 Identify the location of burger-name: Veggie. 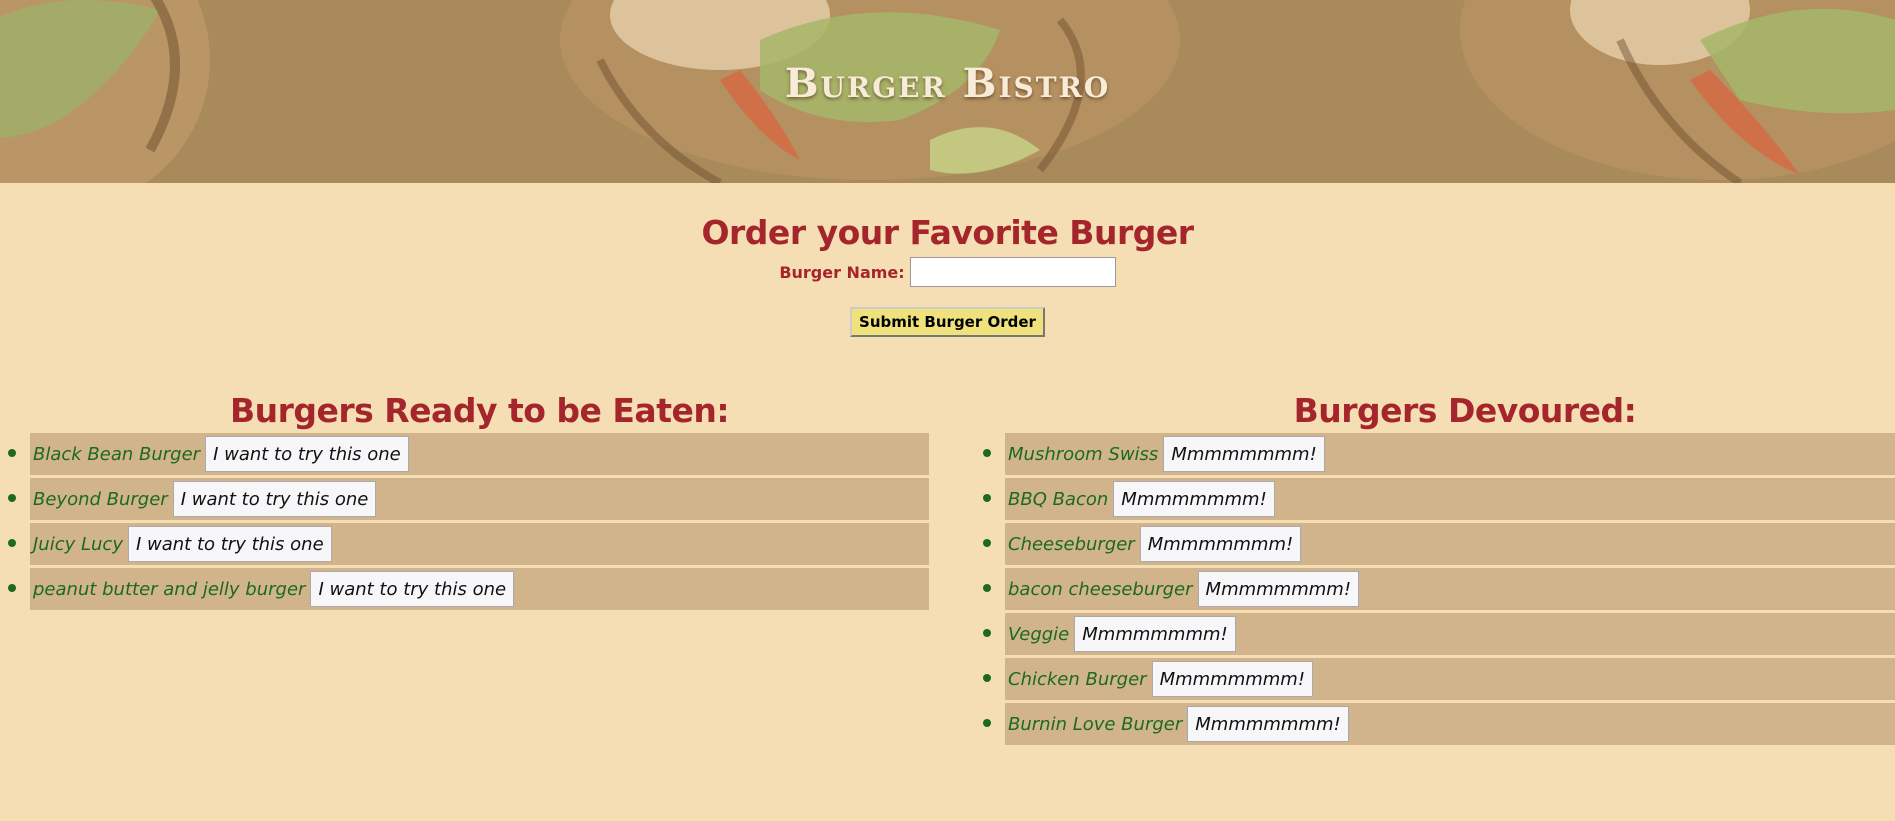
(1039, 634).